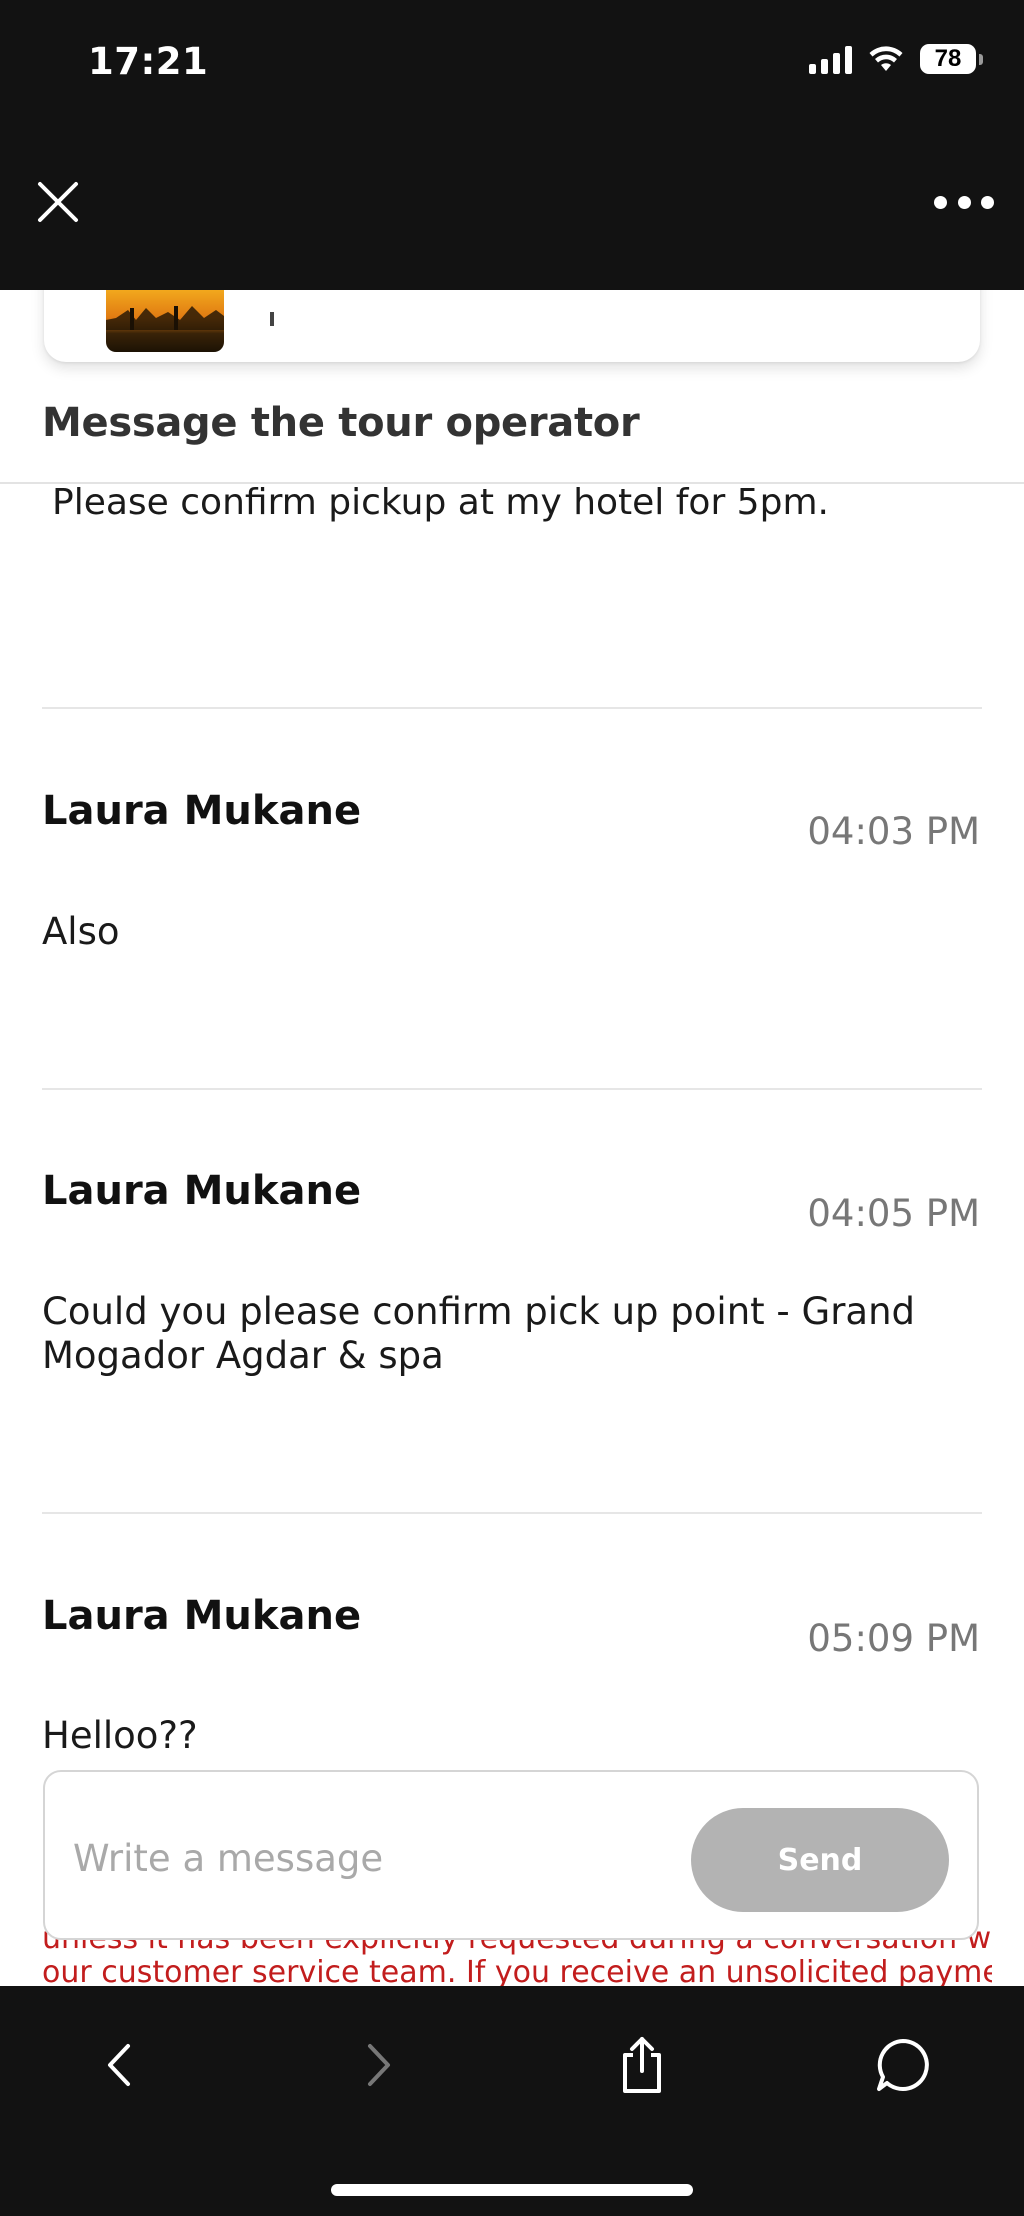 This screenshot has height=2216, width=1024. What do you see at coordinates (81, 931) in the screenshot?
I see `message-body: Also` at bounding box center [81, 931].